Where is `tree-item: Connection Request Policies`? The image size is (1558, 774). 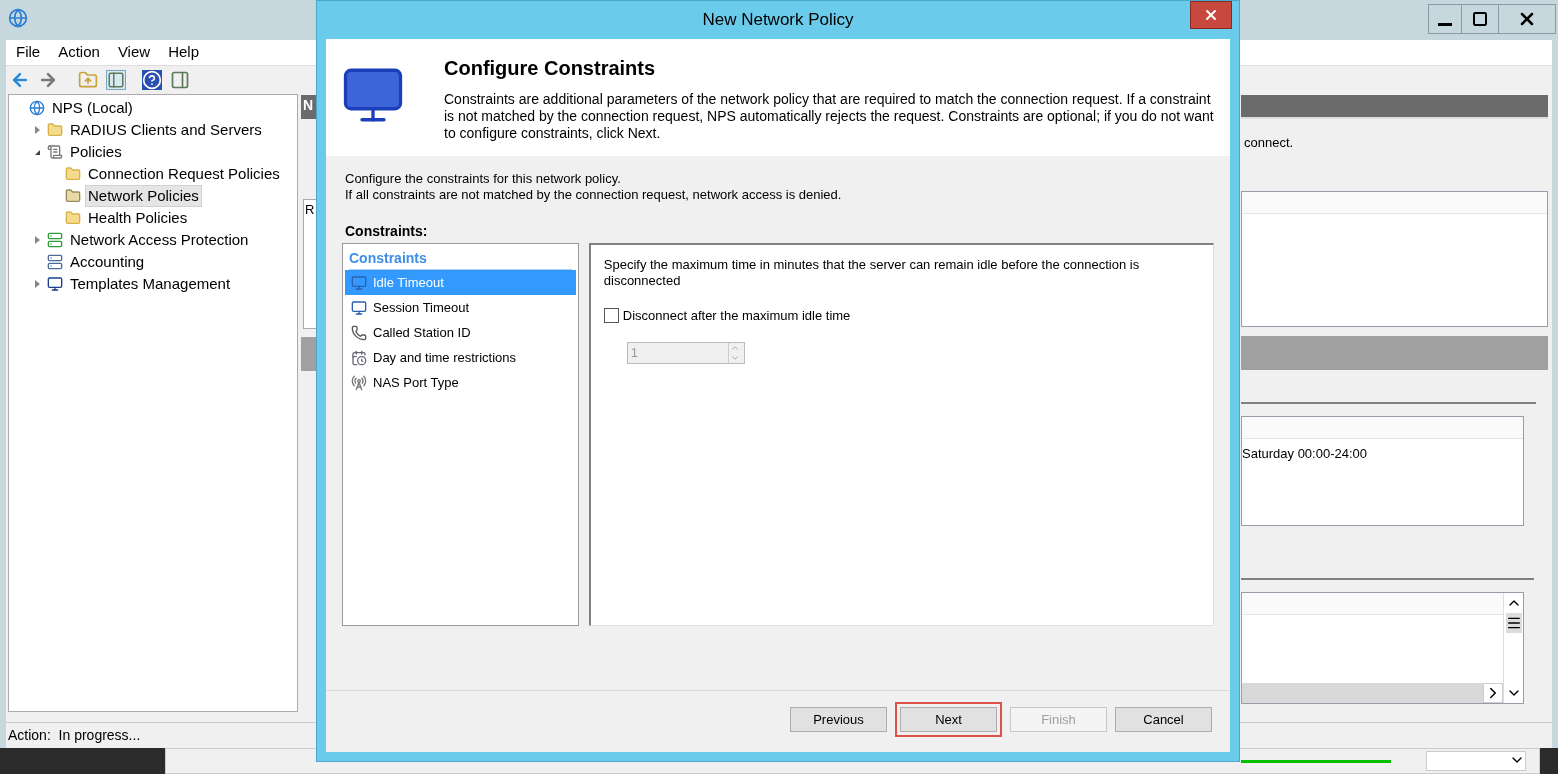
tree-item: Connection Request Policies is located at coordinates (184, 174).